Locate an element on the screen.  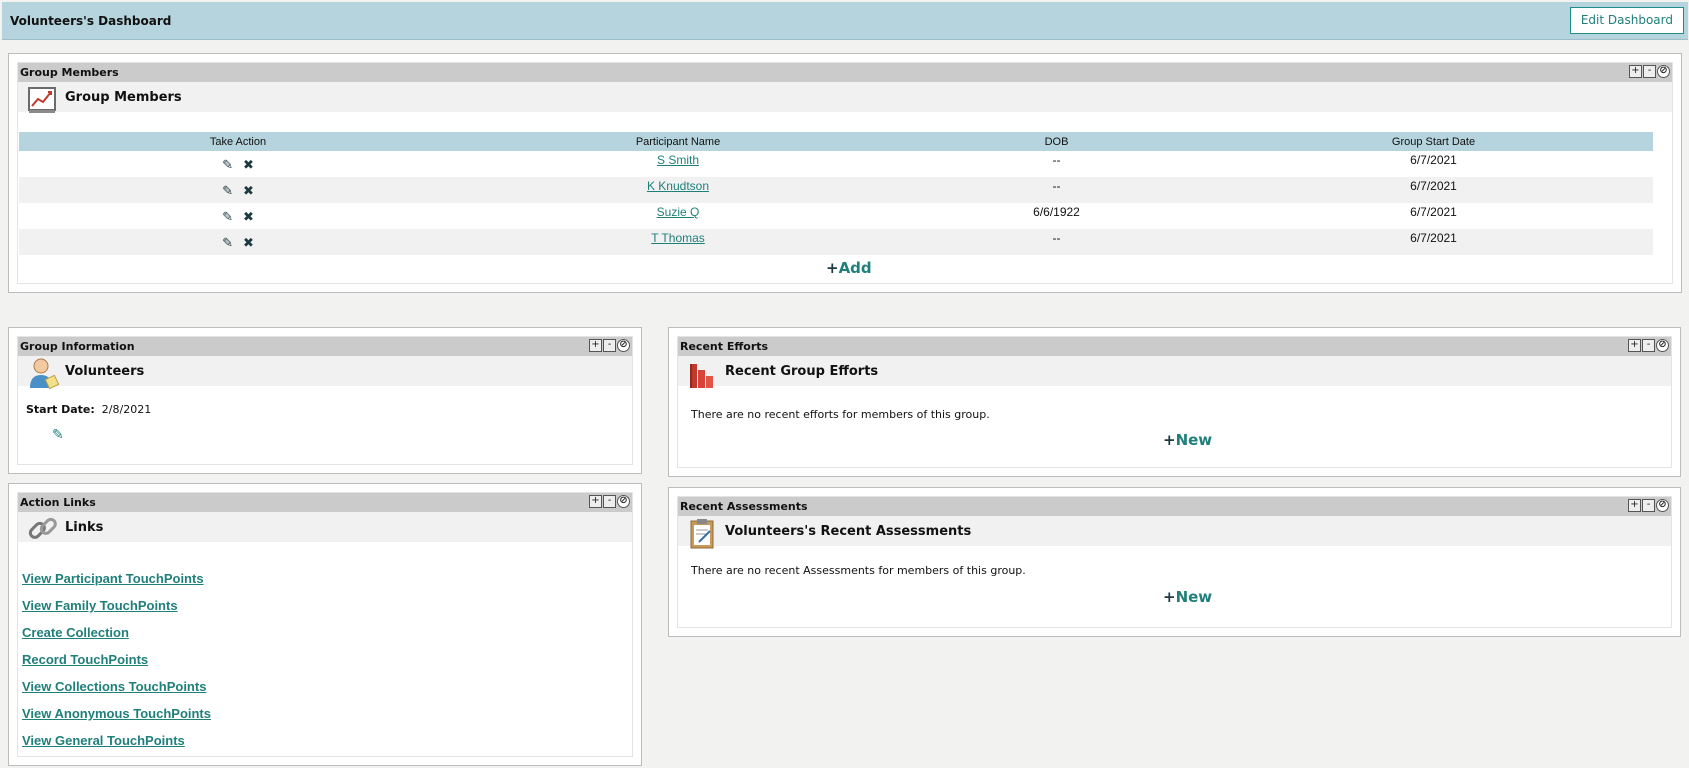
add-member-button: +Add is located at coordinates (849, 268).